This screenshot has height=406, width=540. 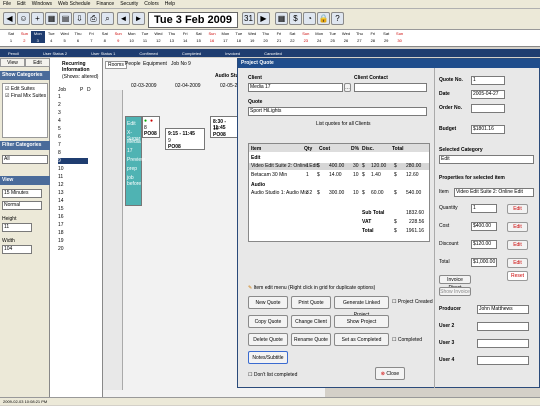 What do you see at coordinates (59, 105) in the screenshot?
I see `recurring-row: 2` at bounding box center [59, 105].